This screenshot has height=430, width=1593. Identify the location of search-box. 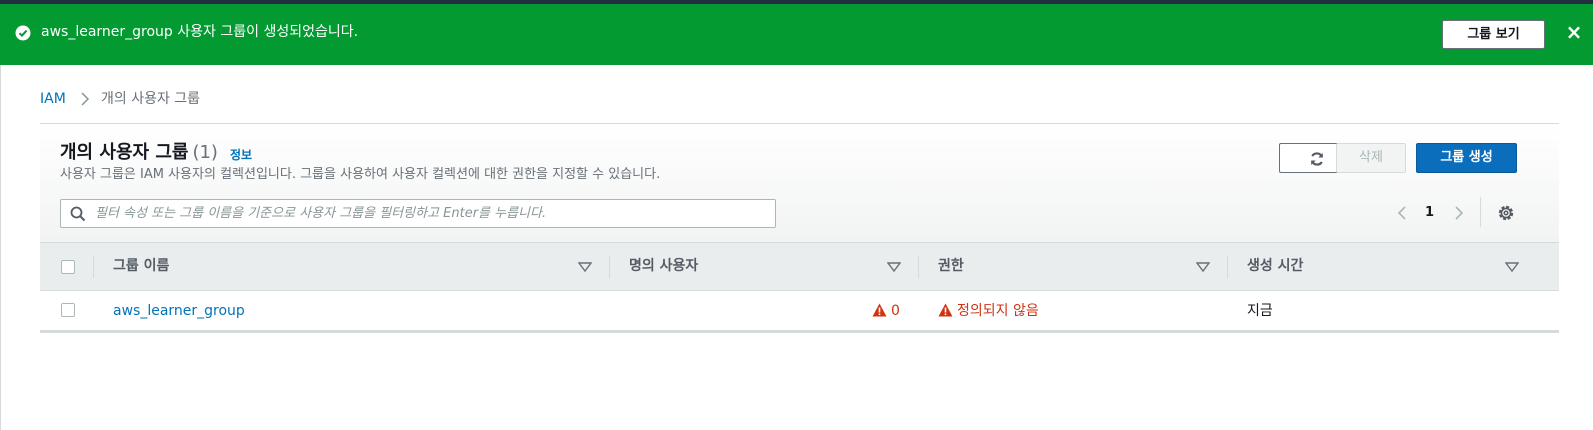
(418, 213).